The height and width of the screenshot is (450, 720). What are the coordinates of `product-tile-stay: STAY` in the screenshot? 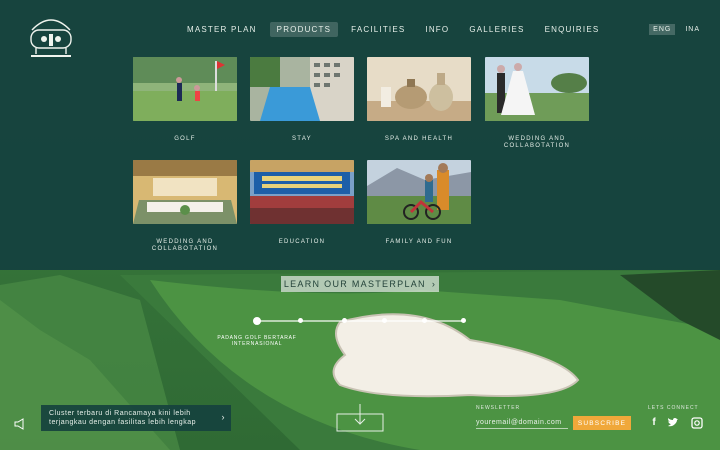 It's located at (302, 100).